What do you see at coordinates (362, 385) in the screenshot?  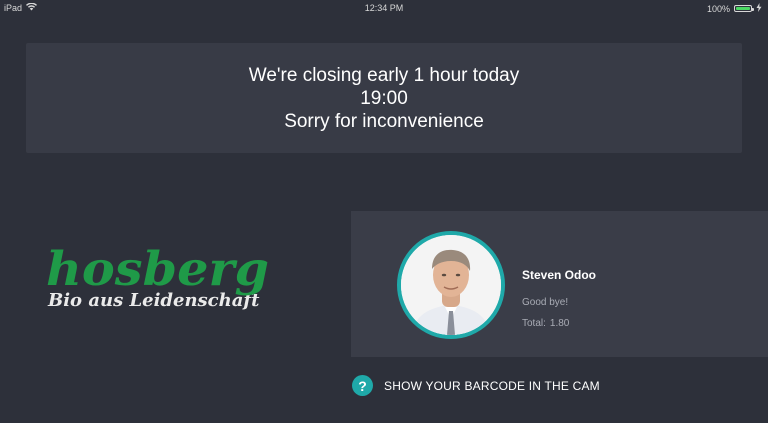 I see `question-icon: ?` at bounding box center [362, 385].